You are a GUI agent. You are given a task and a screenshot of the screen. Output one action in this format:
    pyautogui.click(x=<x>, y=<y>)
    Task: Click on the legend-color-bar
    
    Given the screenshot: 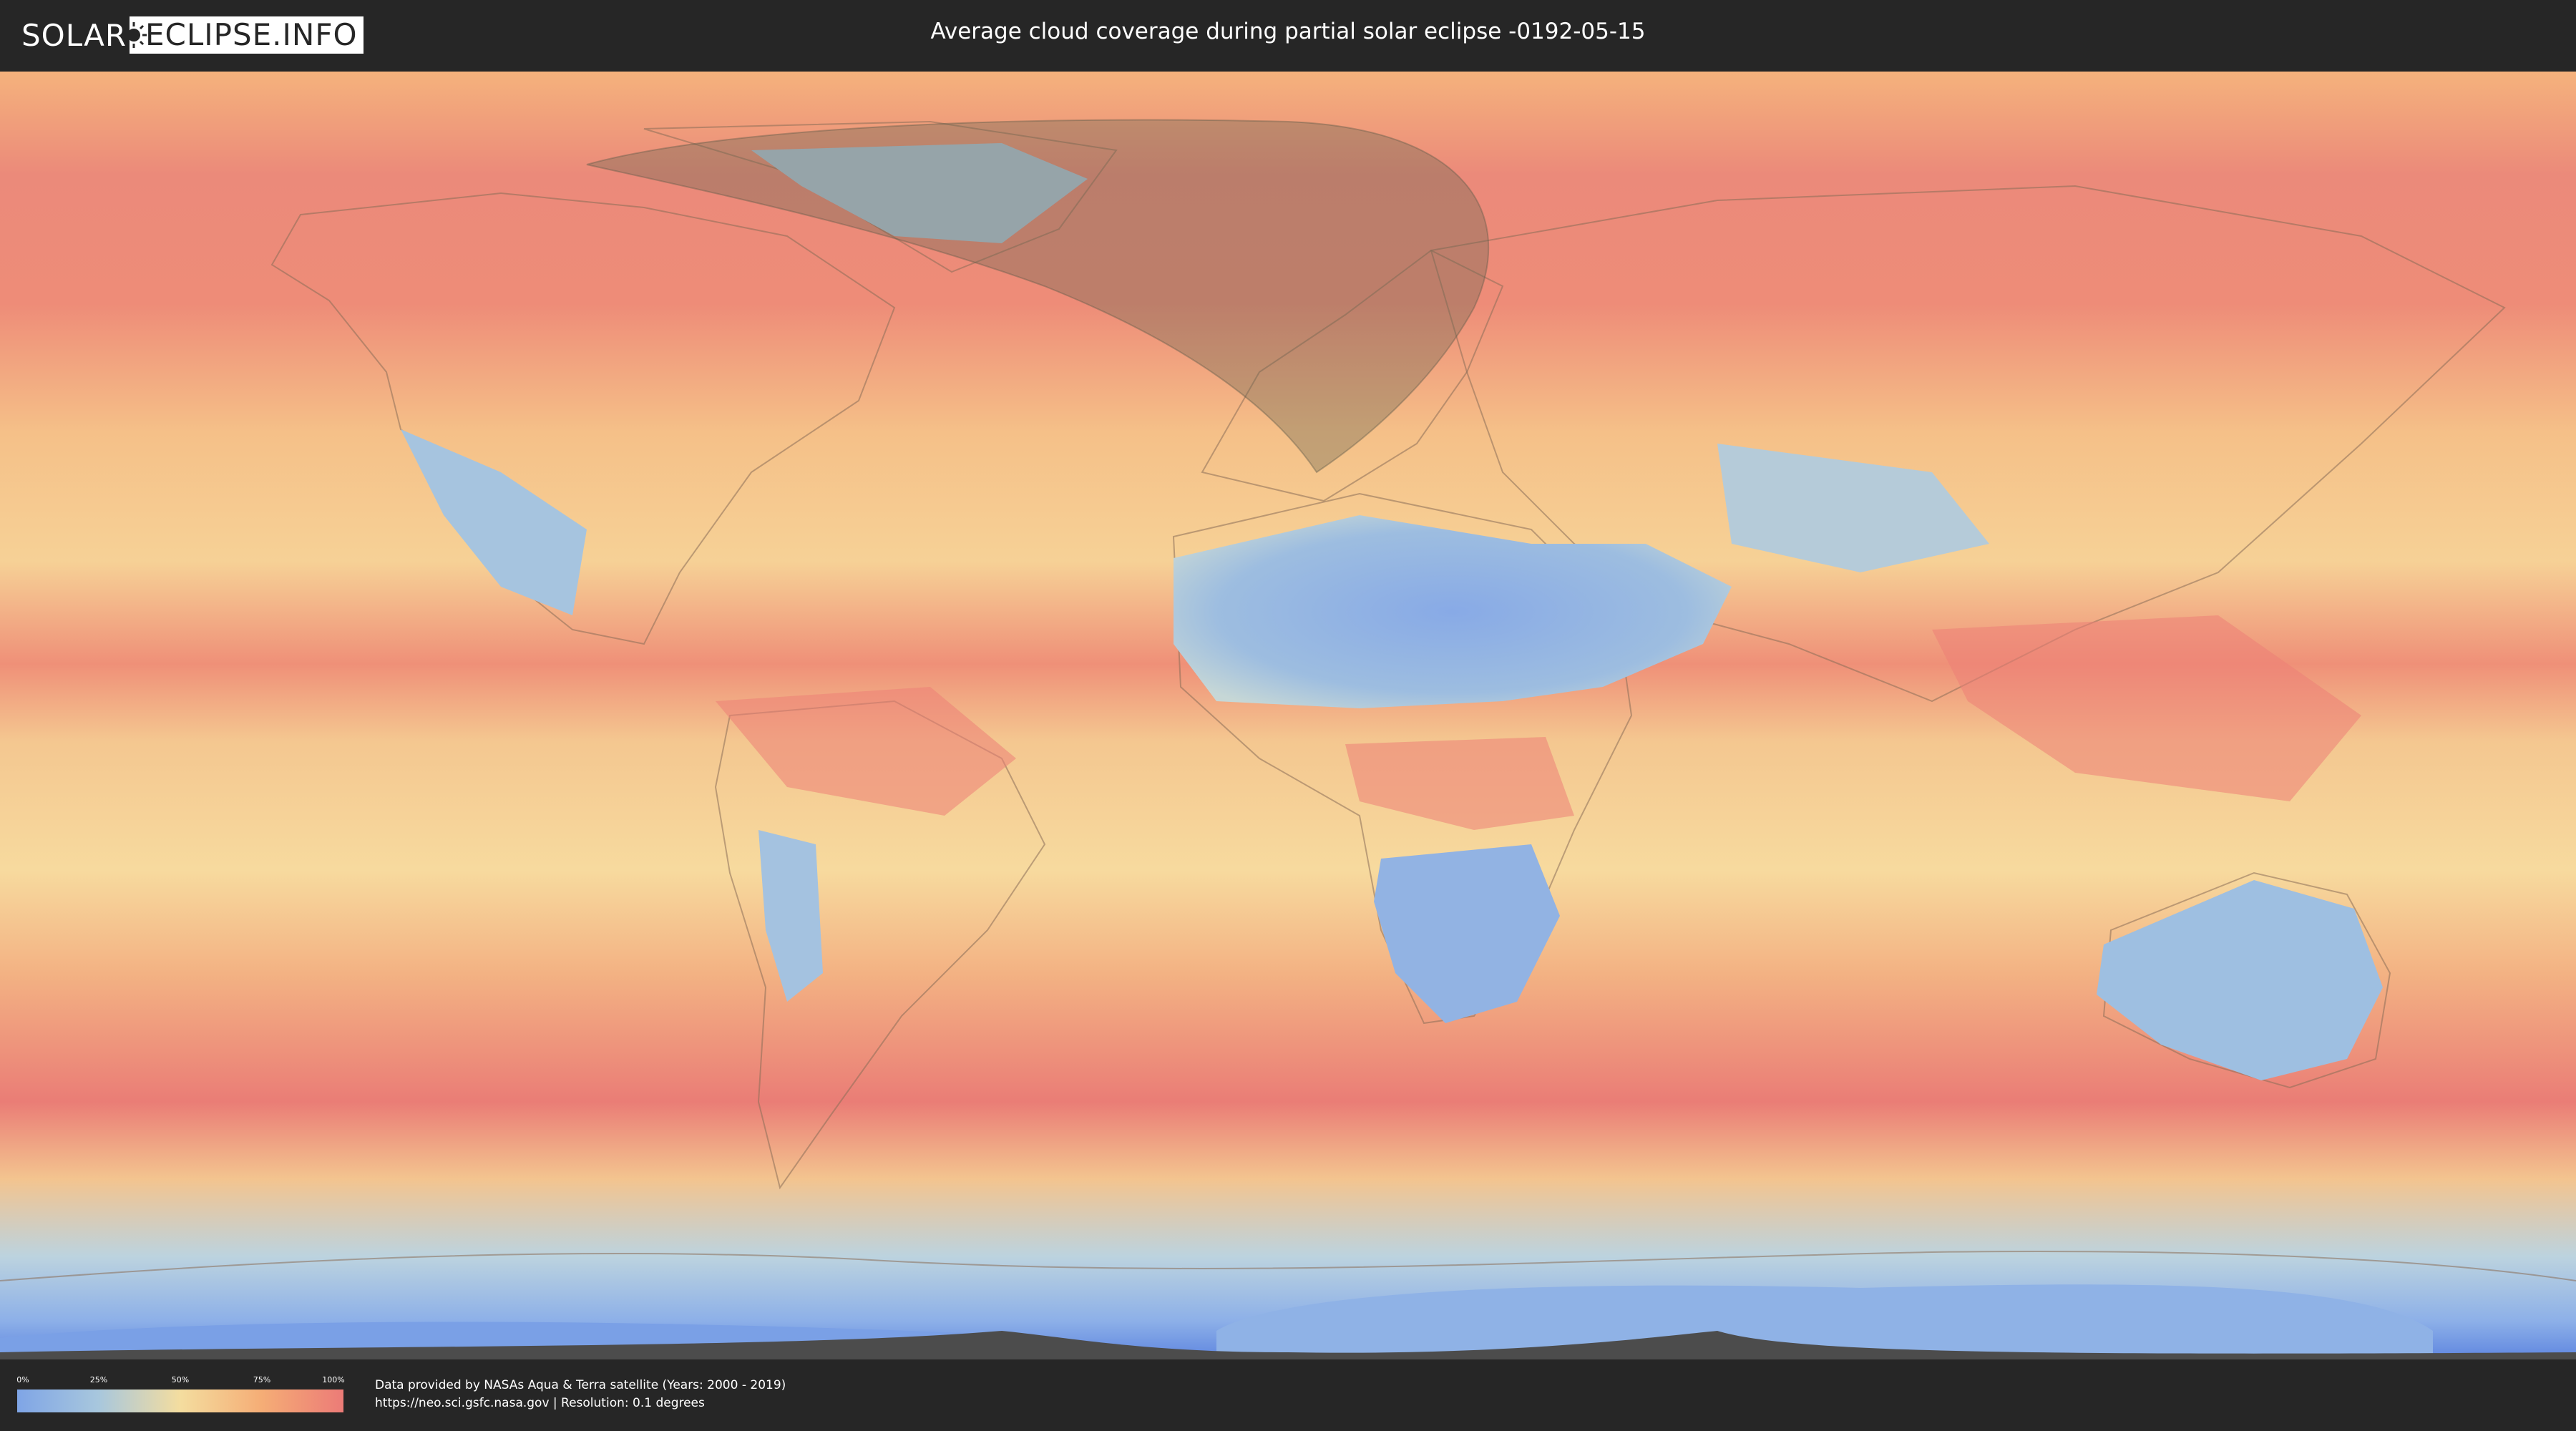 What is the action you would take?
    pyautogui.click(x=180, y=1401)
    